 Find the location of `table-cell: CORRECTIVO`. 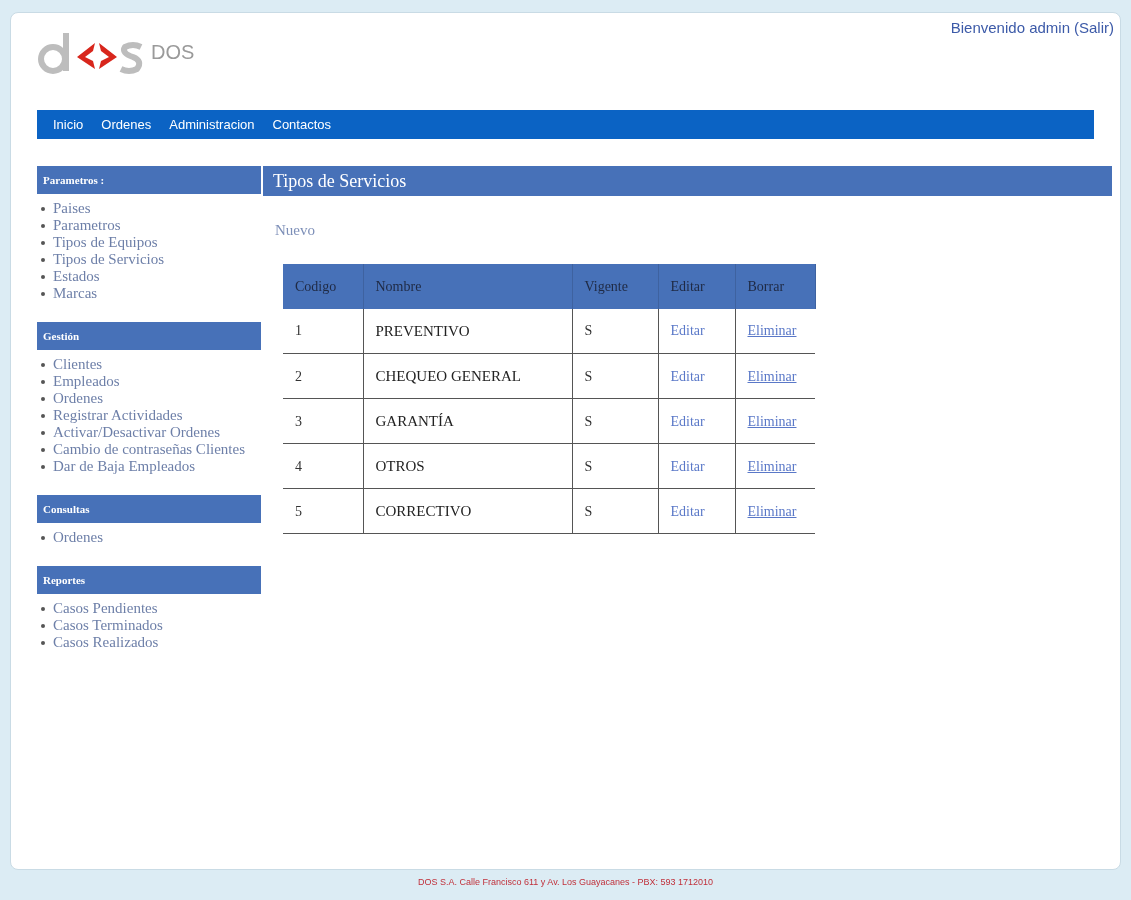

table-cell: CORRECTIVO is located at coordinates (467, 511).